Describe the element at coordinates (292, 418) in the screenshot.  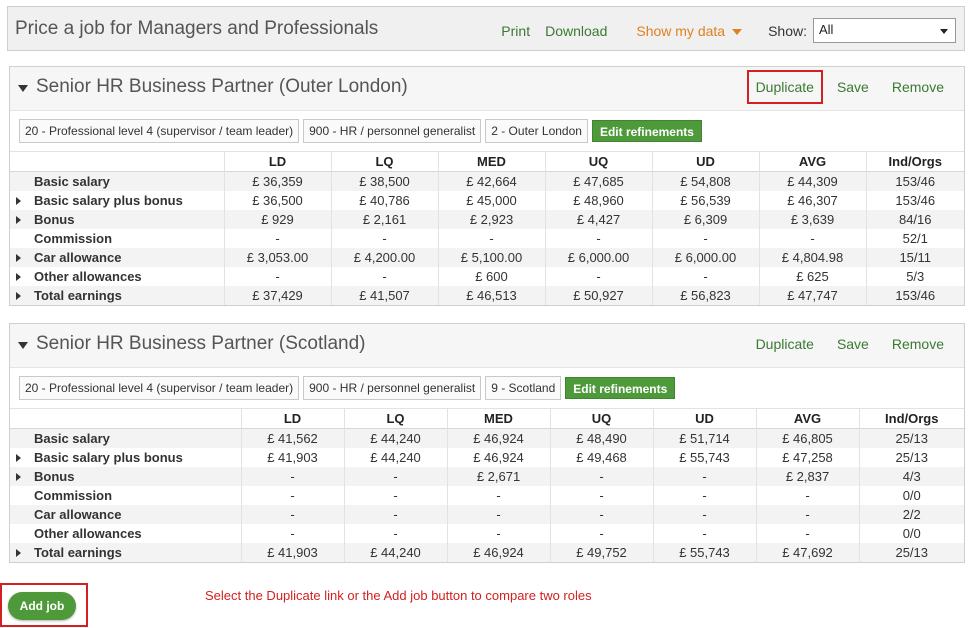
I see `column-header: LD` at that location.